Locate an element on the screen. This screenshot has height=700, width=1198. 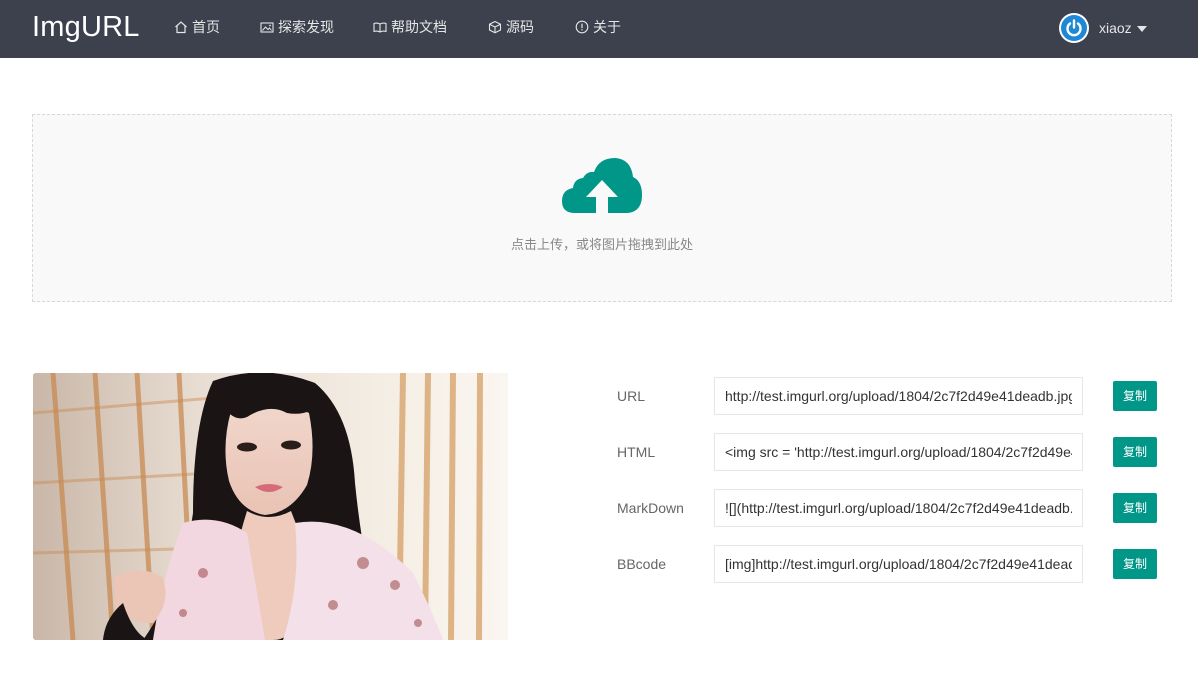
chevron-down-icon is located at coordinates (1141, 28).